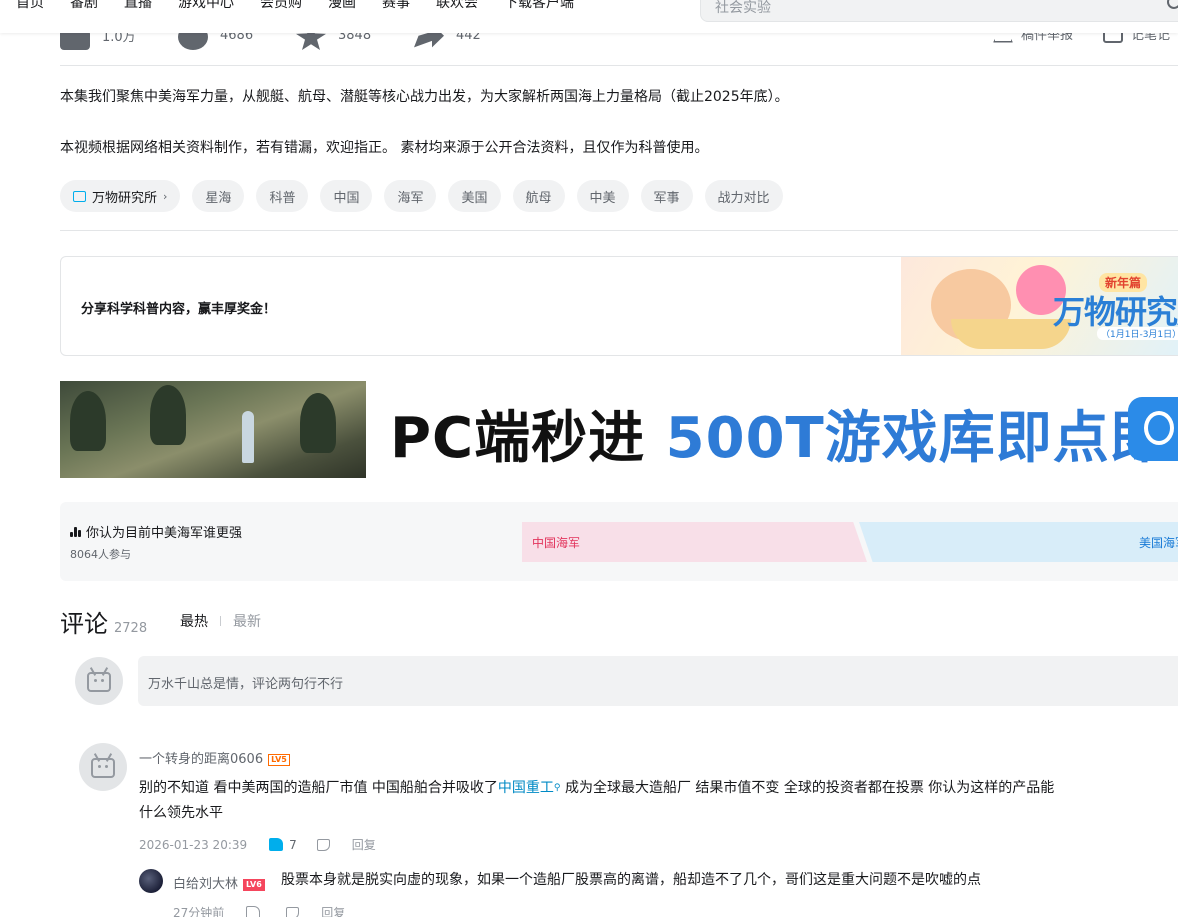  I want to click on keyword-link: 中国重工, so click(526, 788).